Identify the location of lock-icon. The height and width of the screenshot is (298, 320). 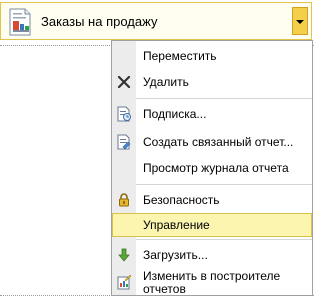
(124, 200).